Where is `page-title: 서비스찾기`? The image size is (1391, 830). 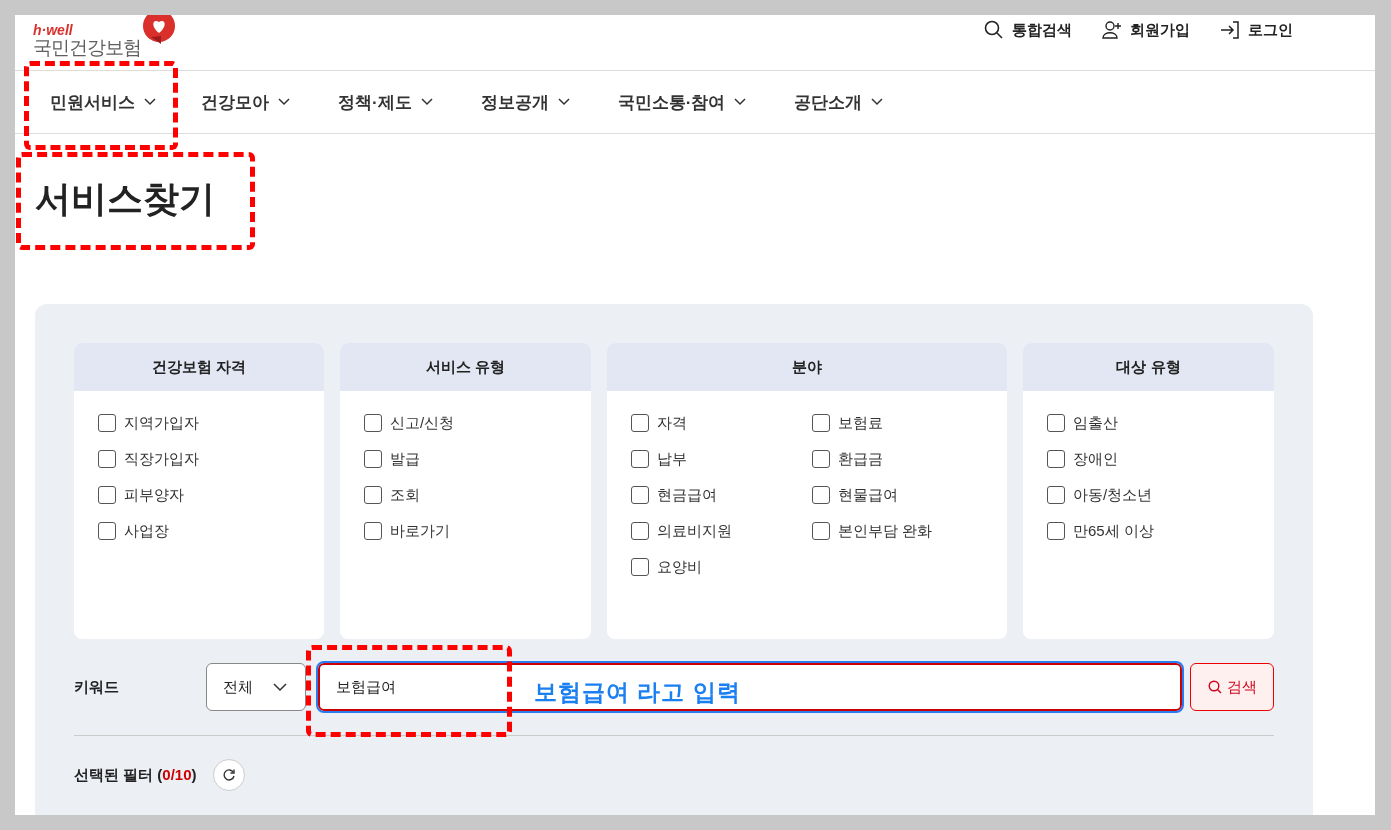
page-title: 서비스찾기 is located at coordinates (125, 199).